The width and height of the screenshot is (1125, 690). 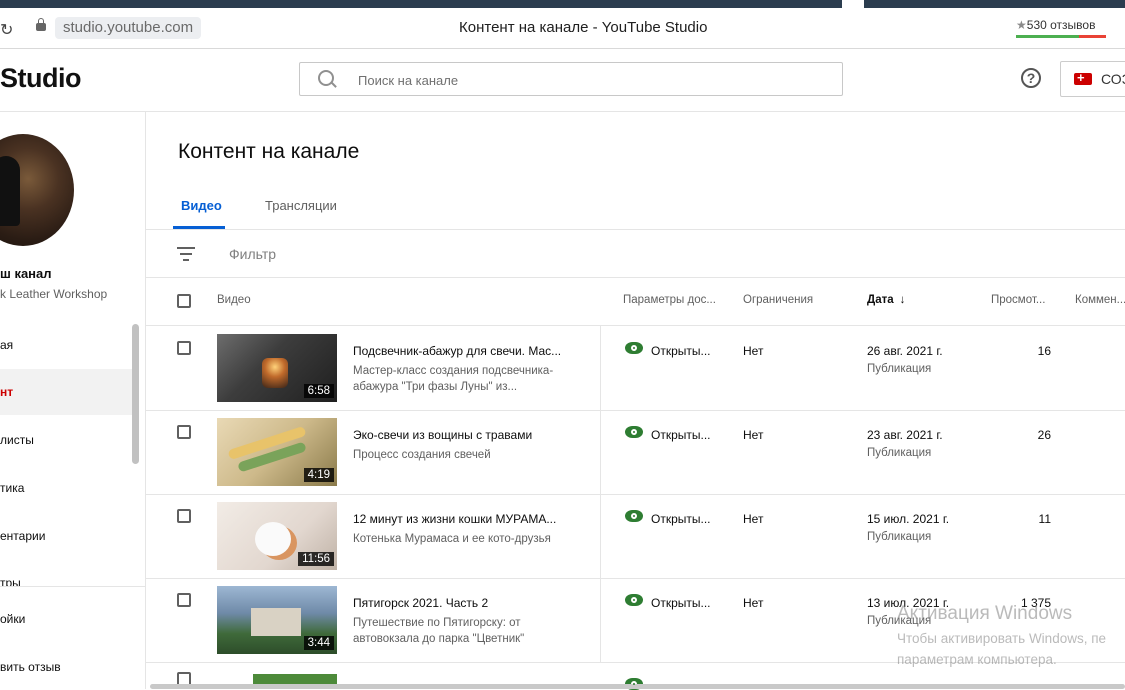 I want to click on tab-live: Трансляции, so click(x=301, y=205).